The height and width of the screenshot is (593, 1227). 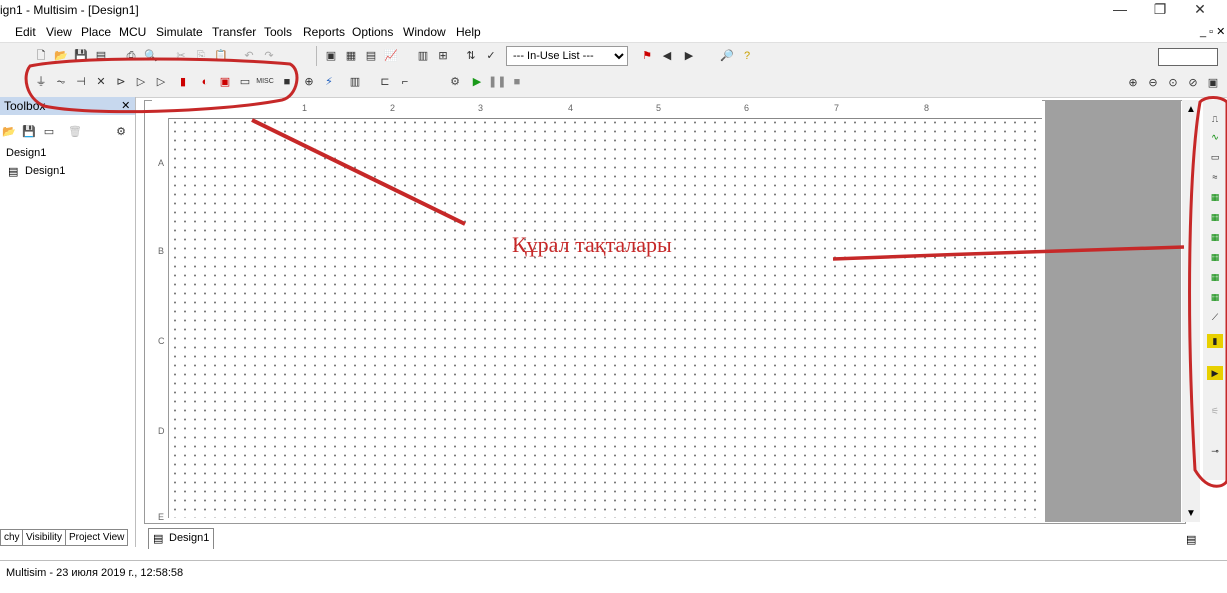 I want to click on place-advanced-peripherals-icon: ■, so click(x=287, y=82).